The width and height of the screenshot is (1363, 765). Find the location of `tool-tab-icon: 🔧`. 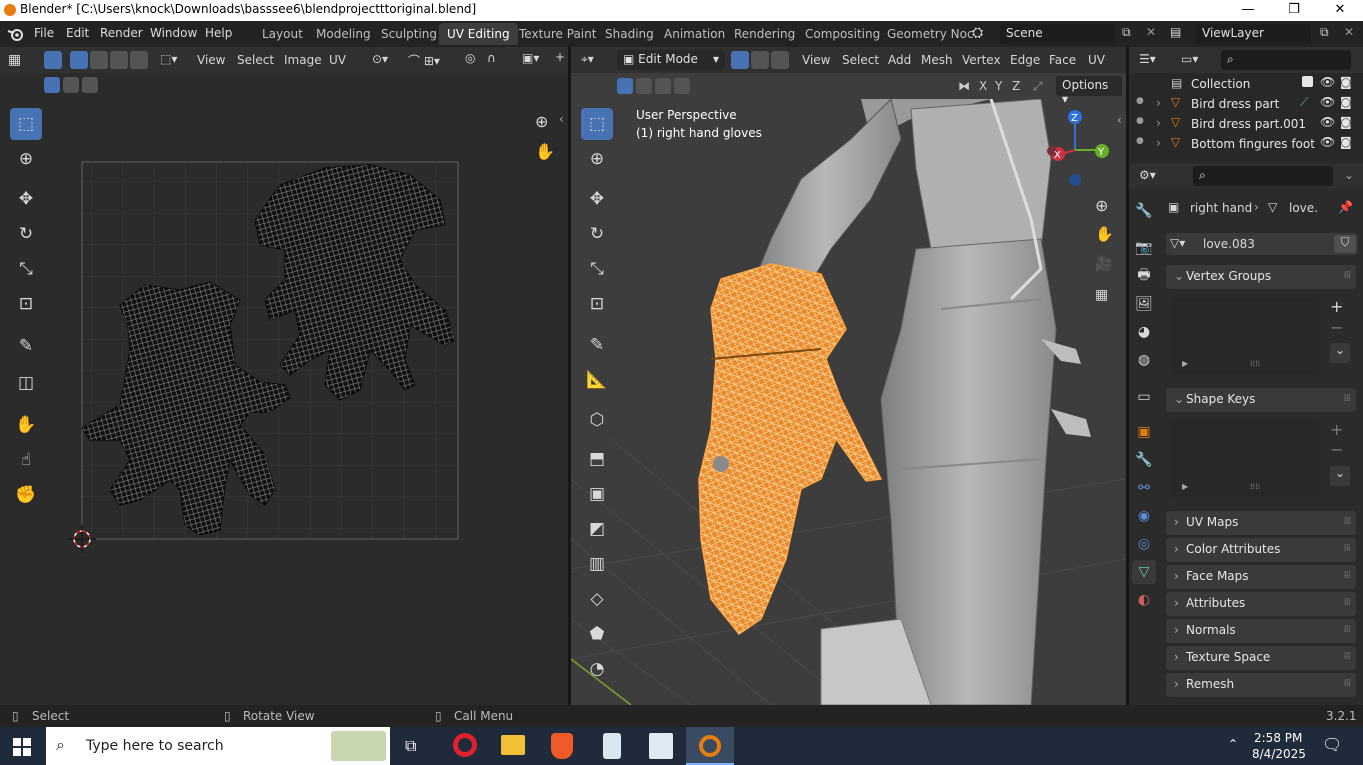

tool-tab-icon: 🔧 is located at coordinates (1144, 211).